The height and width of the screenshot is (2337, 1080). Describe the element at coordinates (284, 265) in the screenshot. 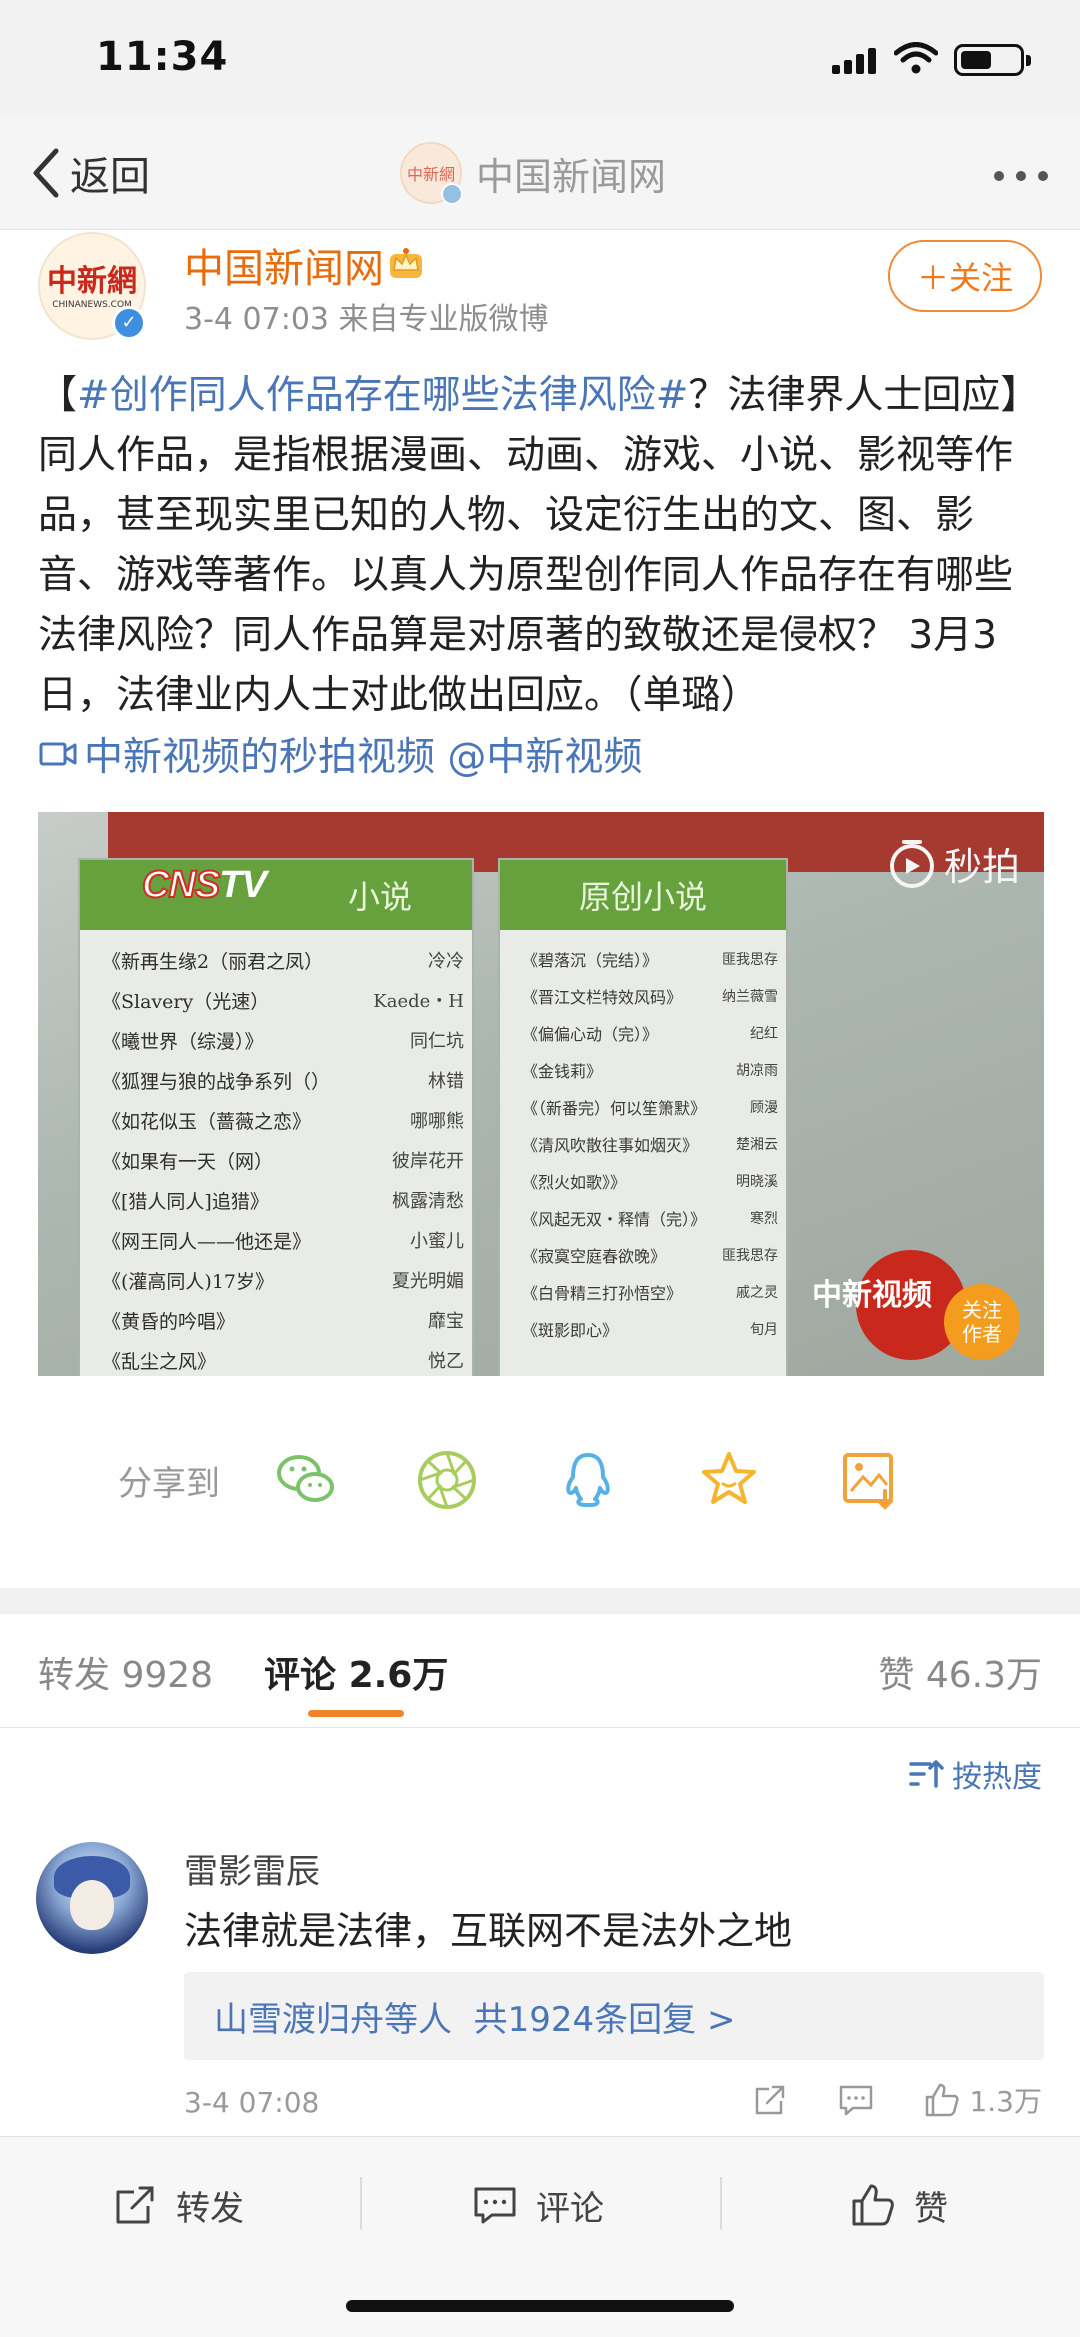

I see `author-name: 中国新闻网` at that location.